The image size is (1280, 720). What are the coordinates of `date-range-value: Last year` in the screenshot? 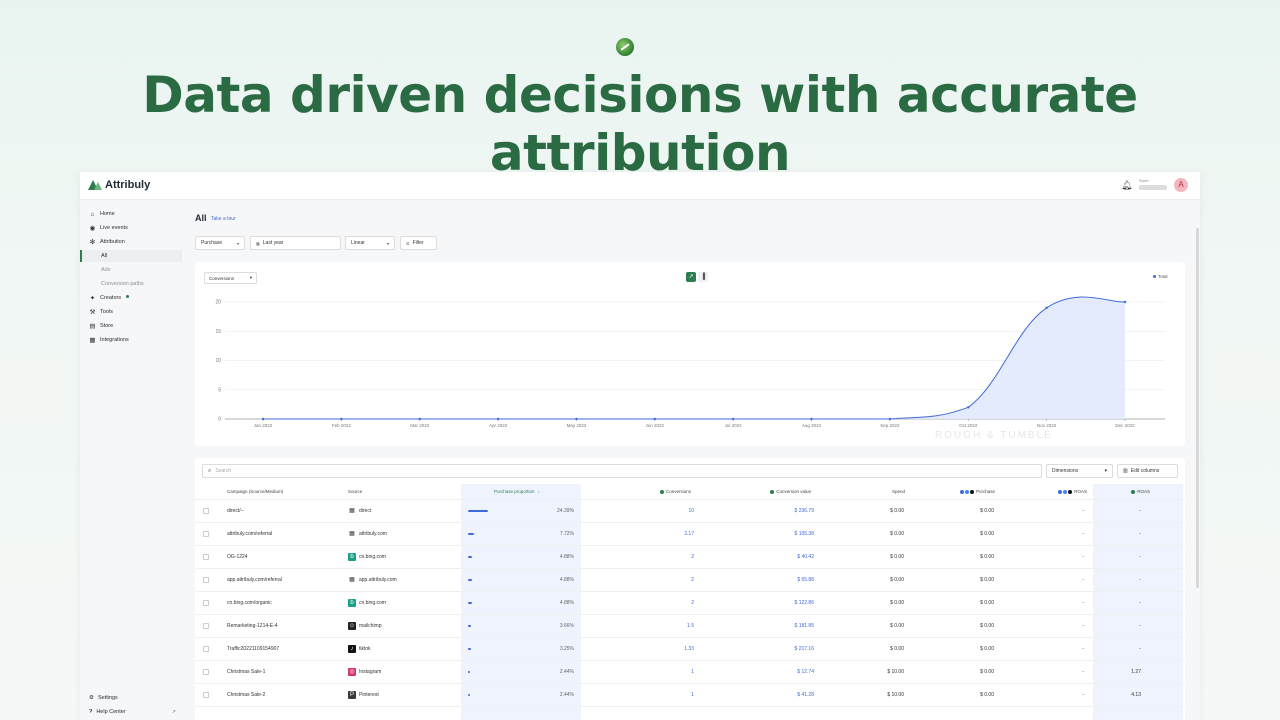 It's located at (273, 243).